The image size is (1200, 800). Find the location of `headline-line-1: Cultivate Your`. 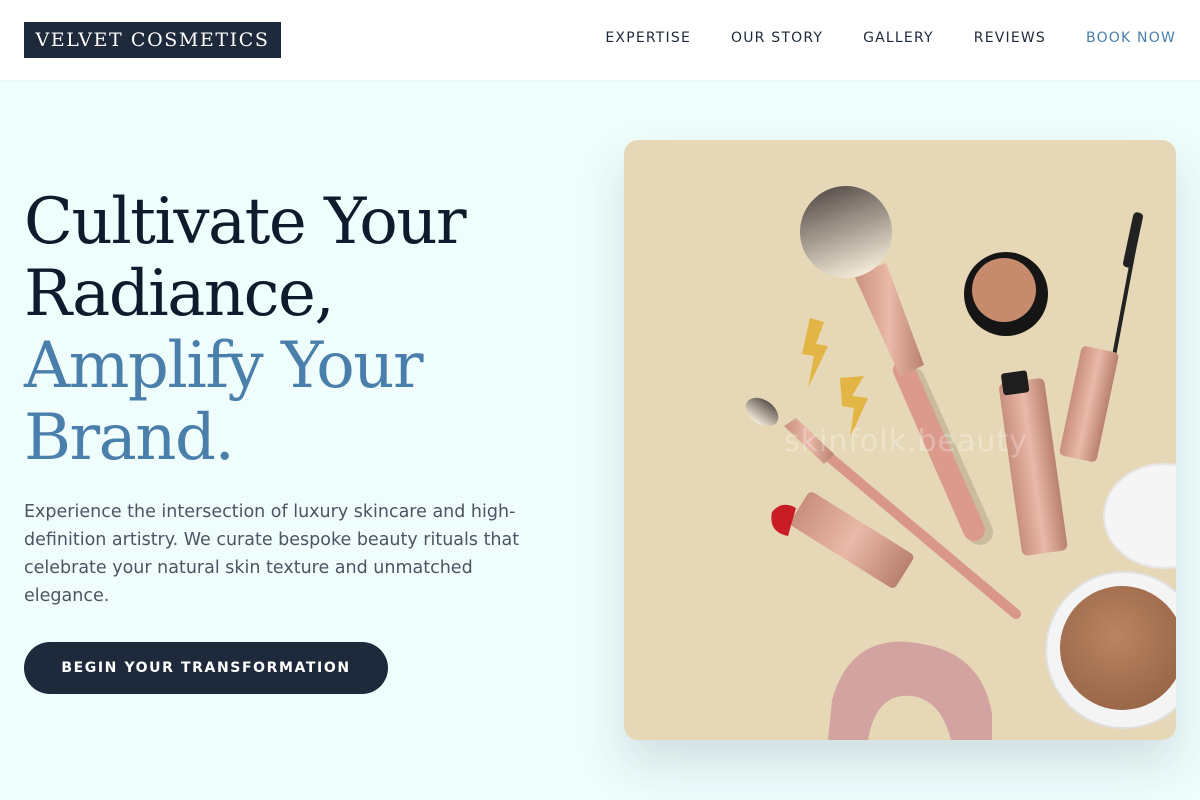

headline-line-1: Cultivate Your is located at coordinates (245, 222).